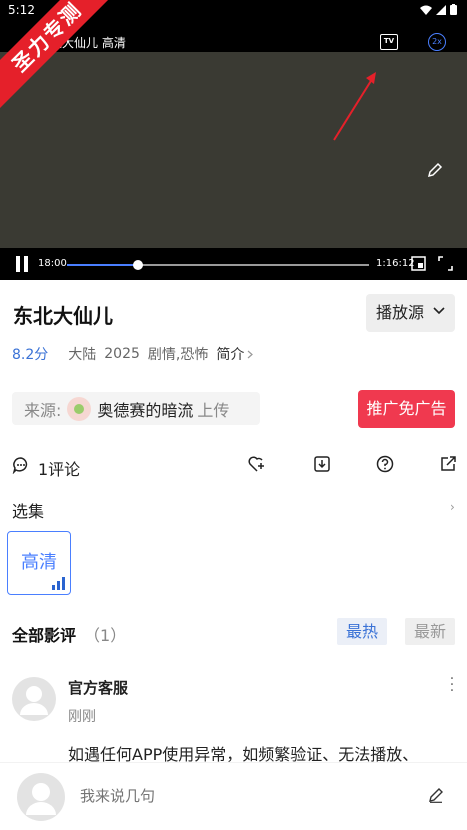 The width and height of the screenshot is (467, 830). I want to click on action-row: 1评论, so click(233, 465).